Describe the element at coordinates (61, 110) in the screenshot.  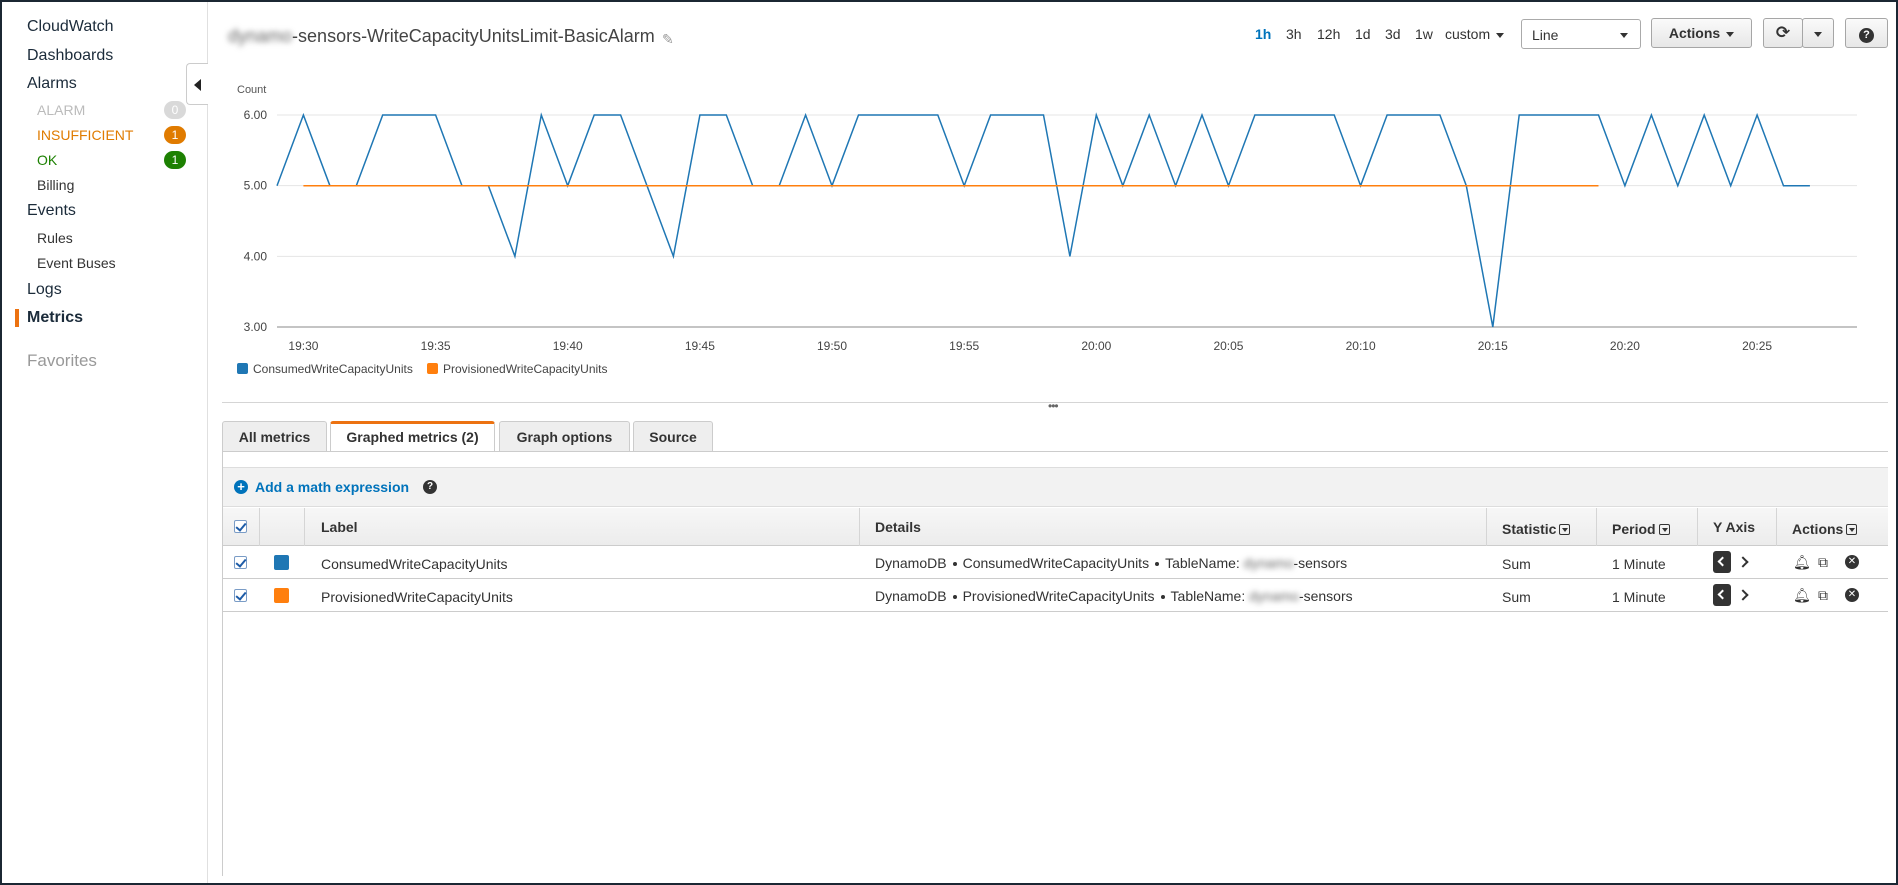
I see `nav-alarm-state: ALARM` at that location.